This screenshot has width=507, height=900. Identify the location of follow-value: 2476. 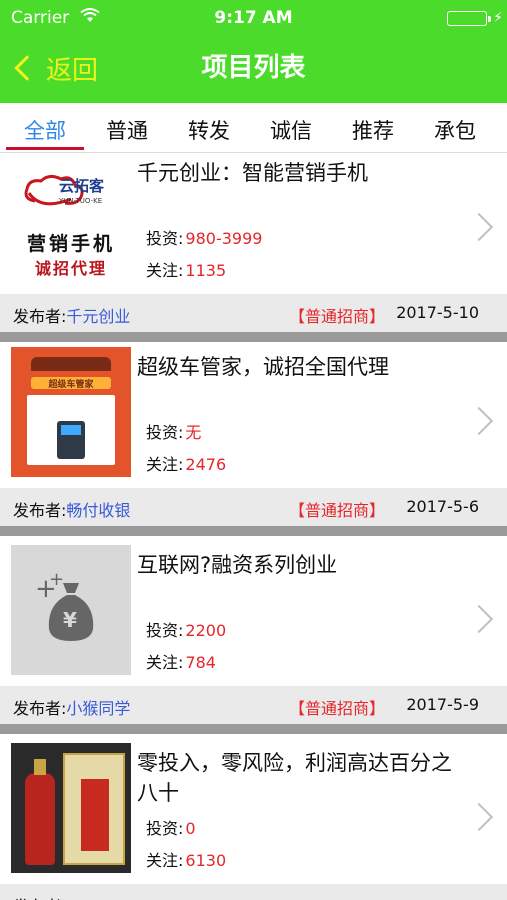
(206, 464).